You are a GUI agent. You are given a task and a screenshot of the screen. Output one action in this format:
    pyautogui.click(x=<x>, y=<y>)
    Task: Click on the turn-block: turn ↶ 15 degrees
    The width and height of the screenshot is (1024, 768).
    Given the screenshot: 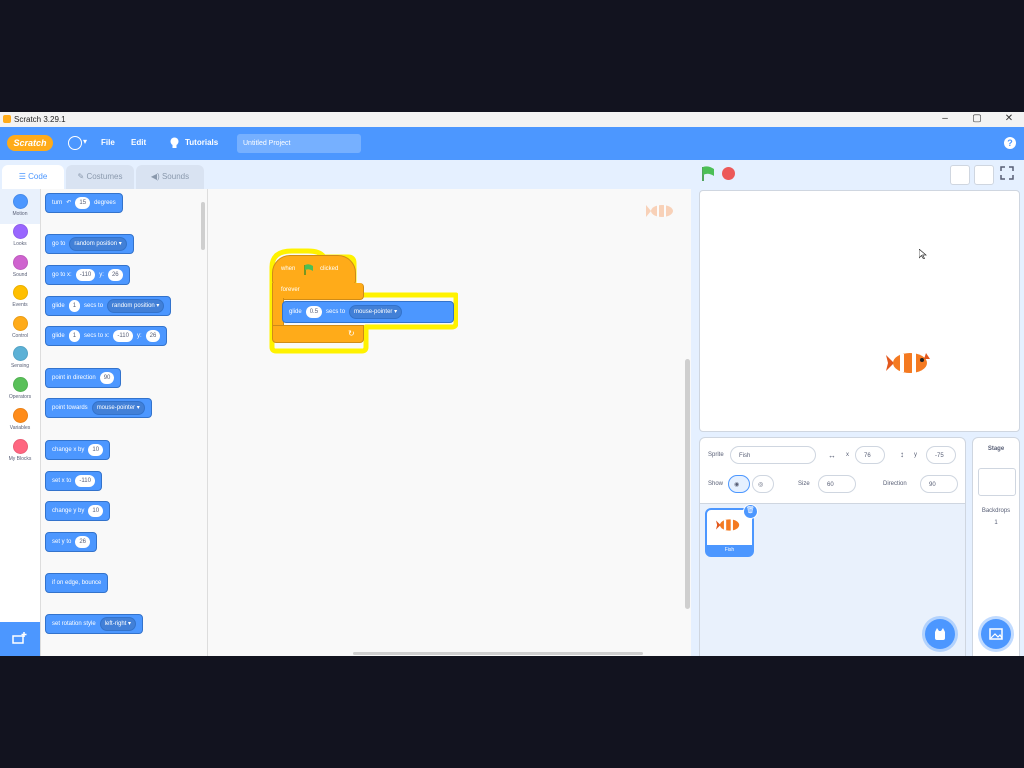 What is the action you would take?
    pyautogui.click(x=84, y=203)
    